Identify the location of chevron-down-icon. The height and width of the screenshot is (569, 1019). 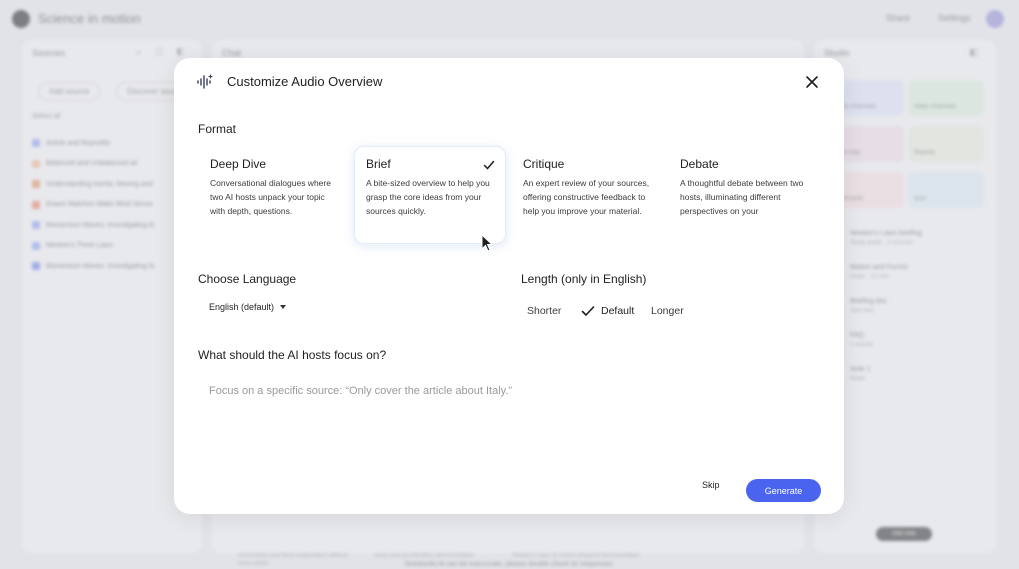
(283, 307).